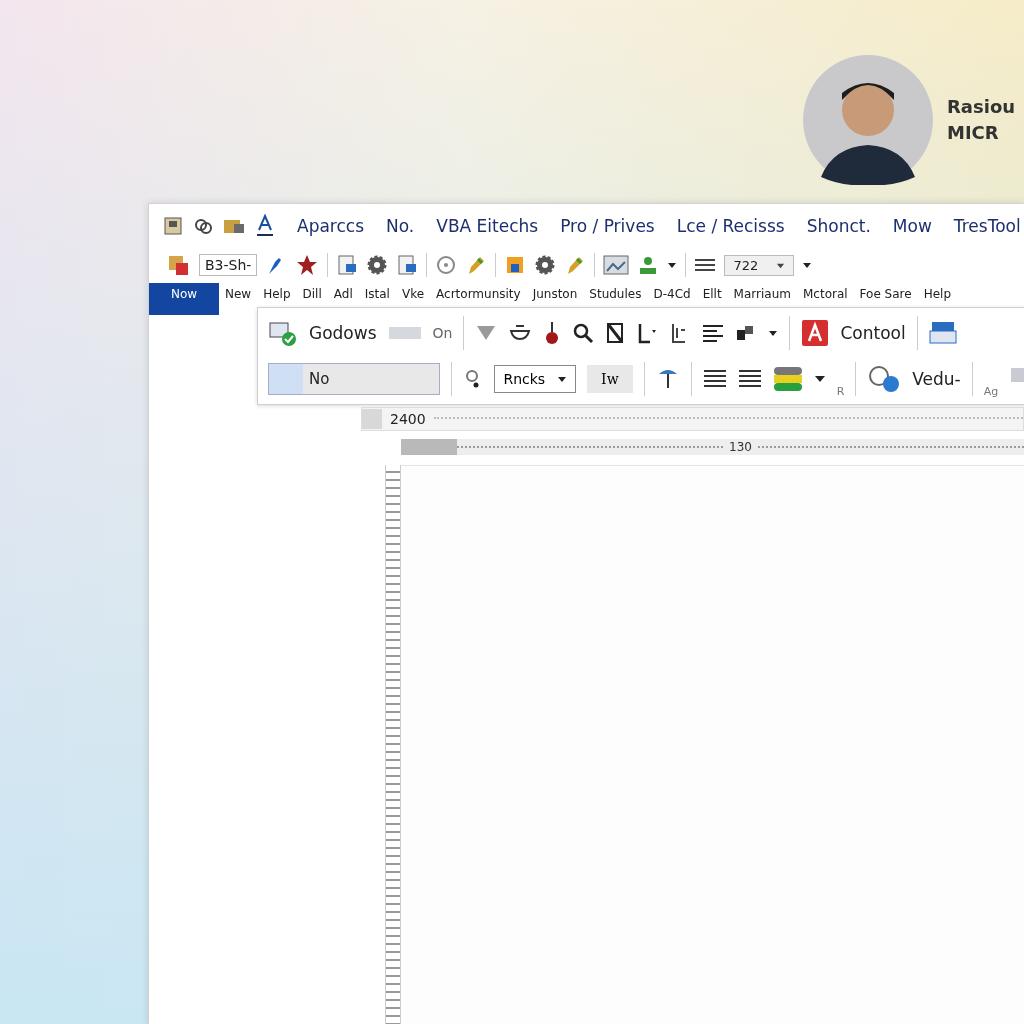 This screenshot has height=1024, width=1024. Describe the element at coordinates (991, 391) in the screenshot. I see `group-label: Ag` at that location.